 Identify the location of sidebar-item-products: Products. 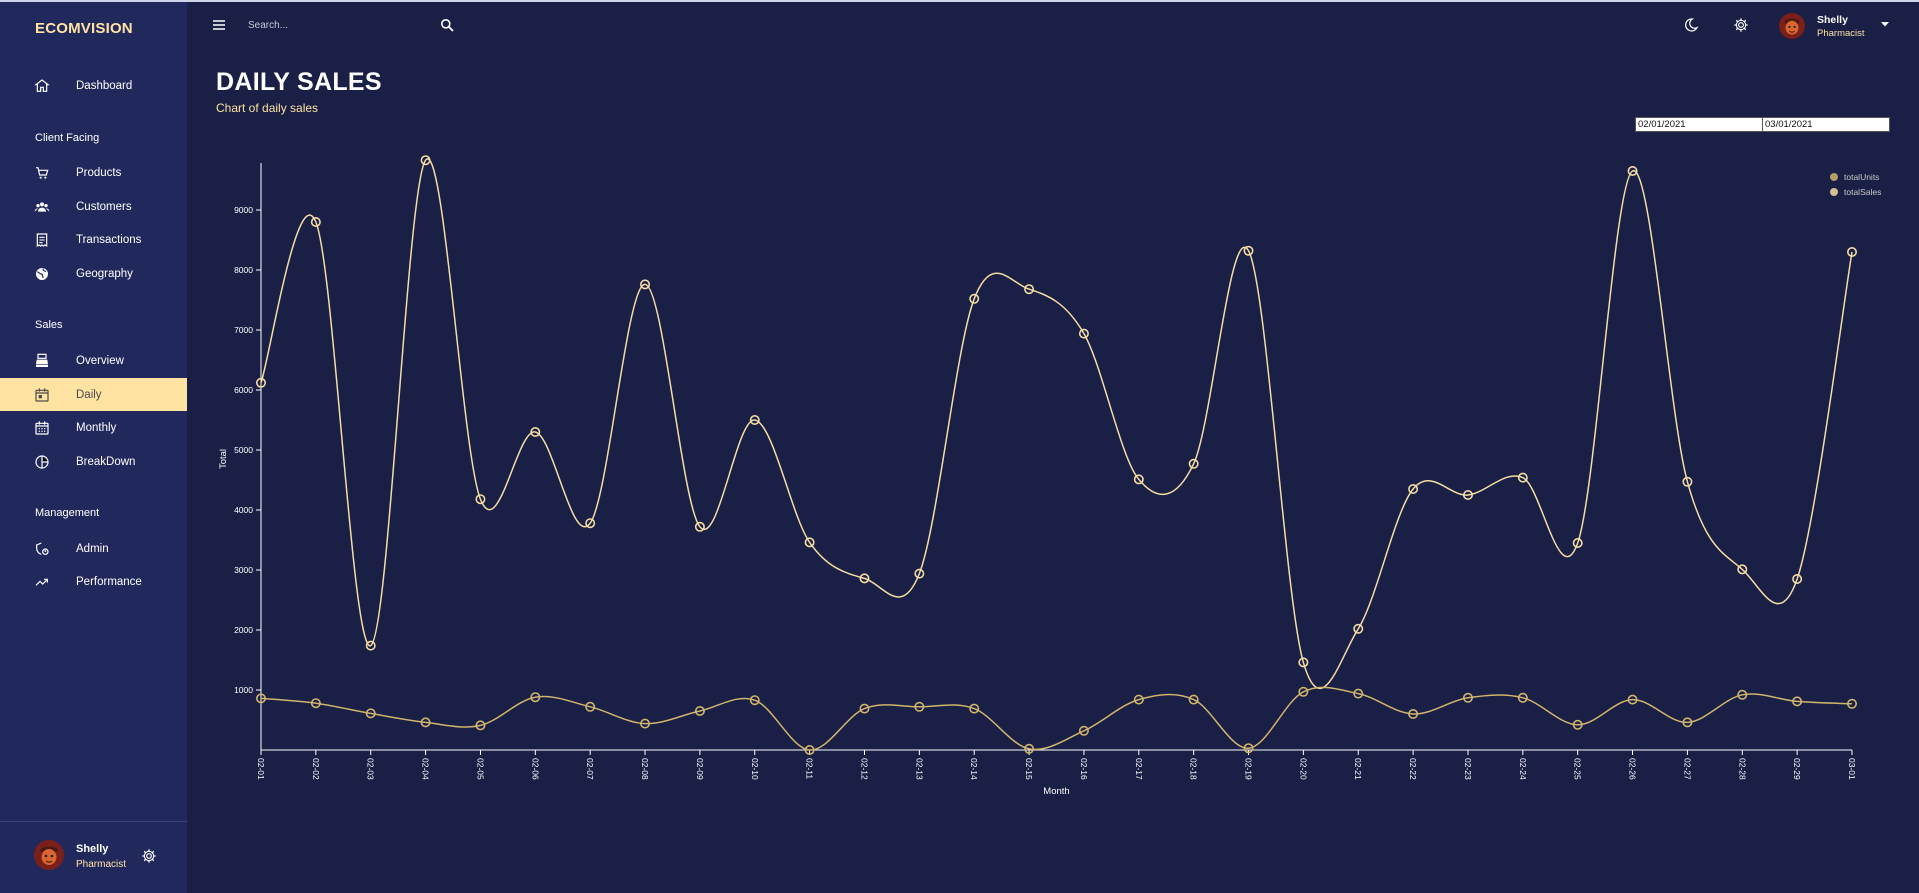
(93, 172).